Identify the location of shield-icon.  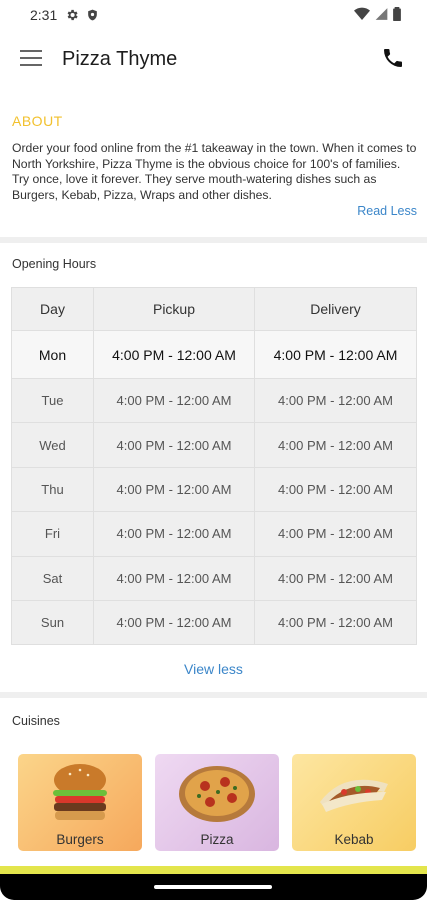
(93, 15).